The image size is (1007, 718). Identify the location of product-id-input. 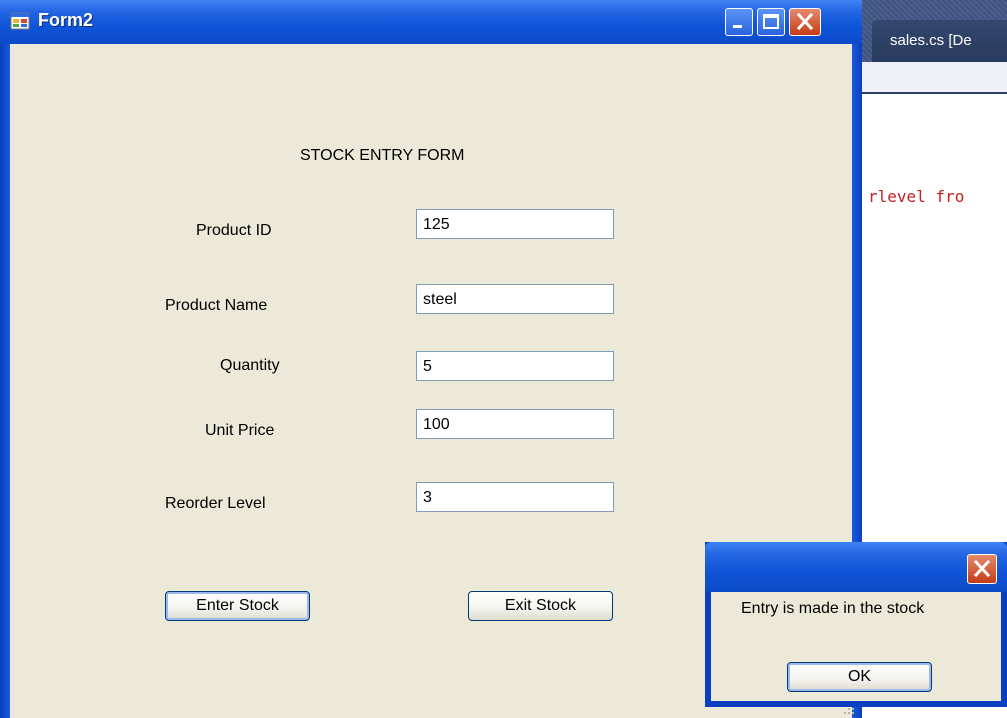
(515, 224).